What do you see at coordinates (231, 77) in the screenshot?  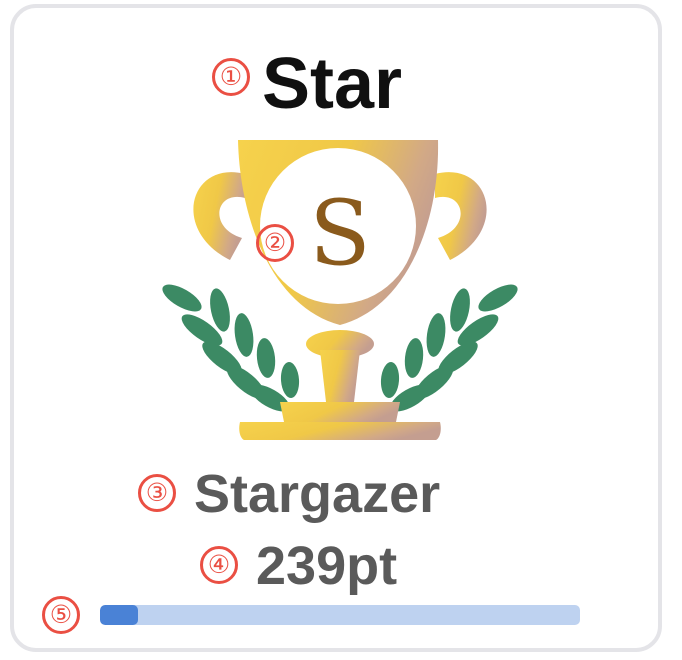 I see `annotation-marker-1: ①` at bounding box center [231, 77].